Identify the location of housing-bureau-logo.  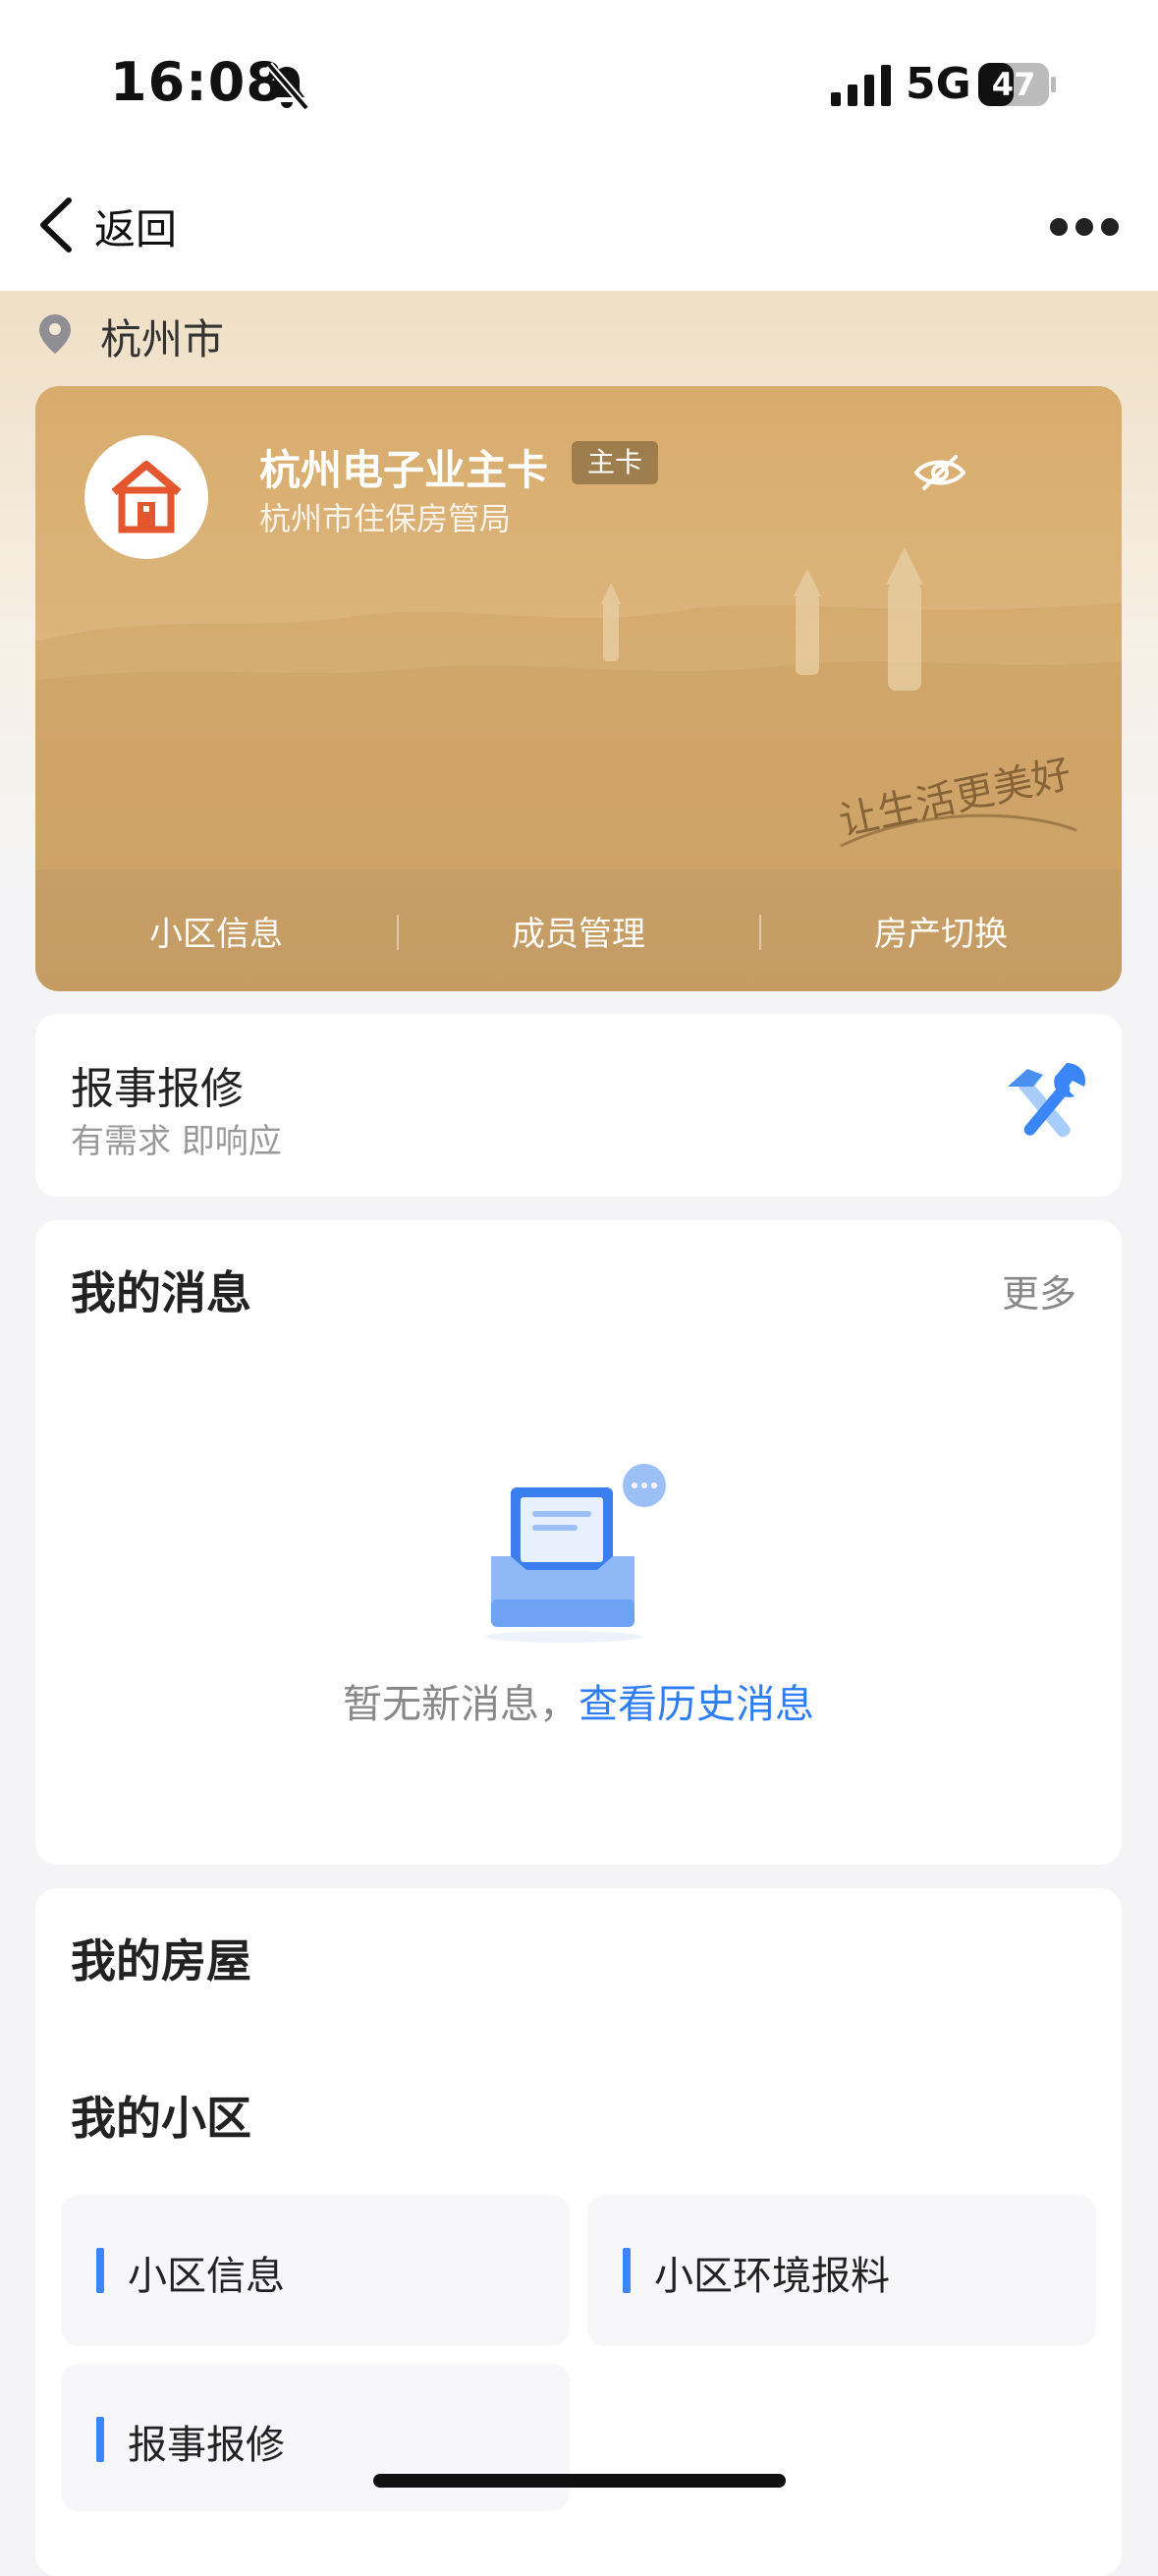
(146, 497).